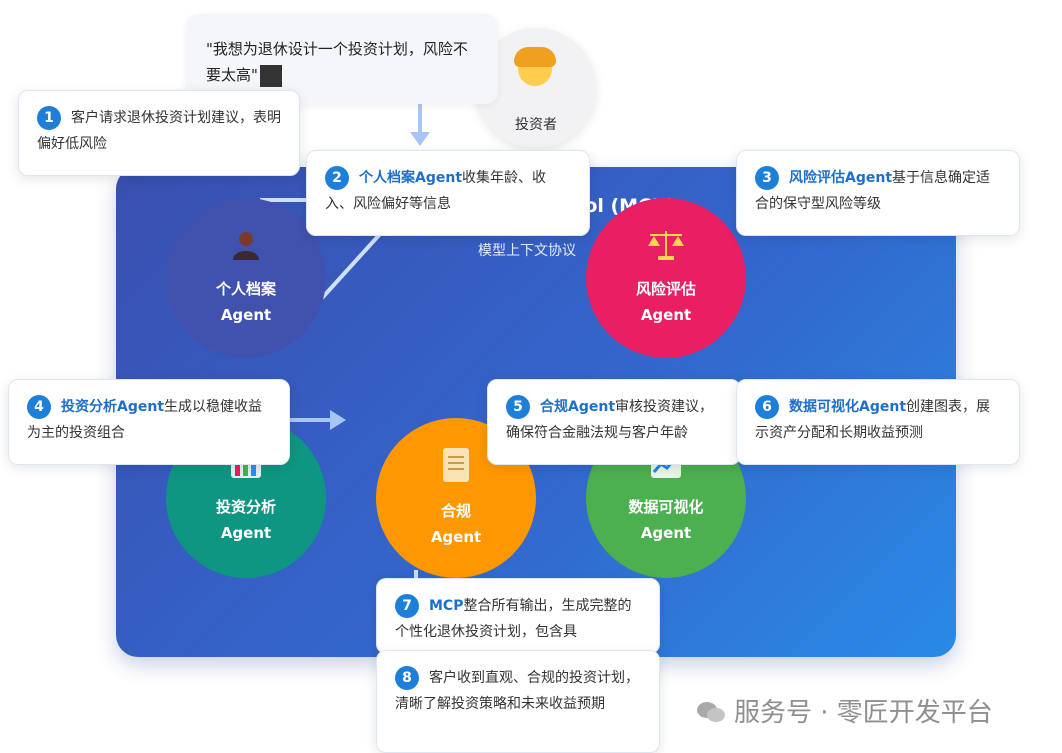 The image size is (1062, 753). What do you see at coordinates (245, 289) in the screenshot?
I see `agent-profile-name: 个人档案` at bounding box center [245, 289].